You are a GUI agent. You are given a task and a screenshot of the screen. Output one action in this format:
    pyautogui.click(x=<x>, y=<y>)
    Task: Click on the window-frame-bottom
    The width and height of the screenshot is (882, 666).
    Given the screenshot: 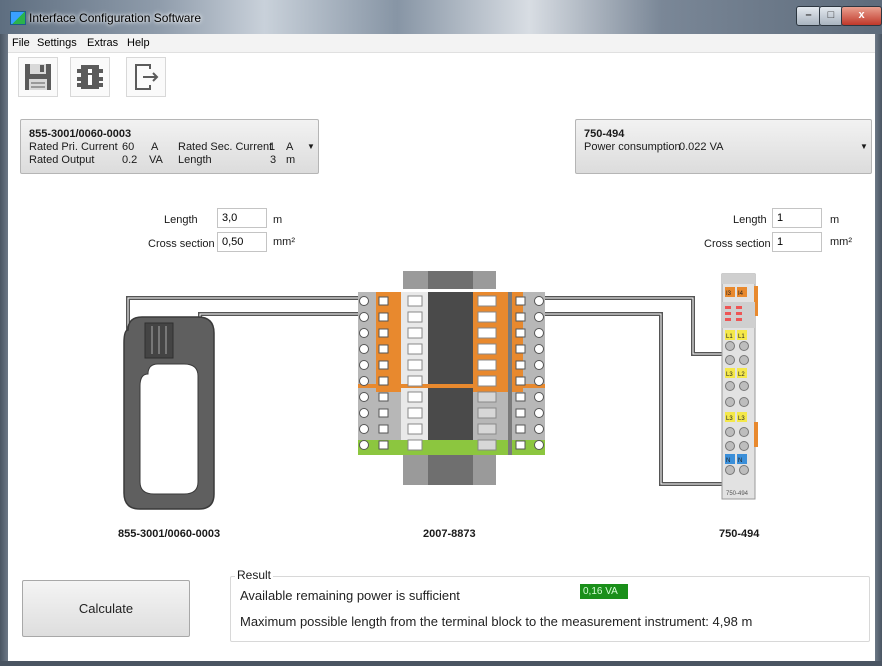 What is the action you would take?
    pyautogui.click(x=441, y=663)
    